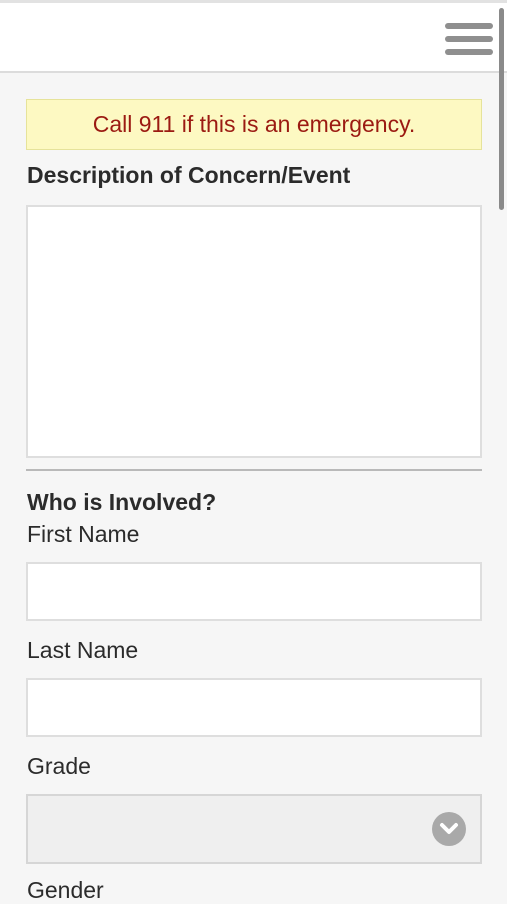 This screenshot has width=507, height=904. What do you see at coordinates (254, 470) in the screenshot?
I see `section-divider` at bounding box center [254, 470].